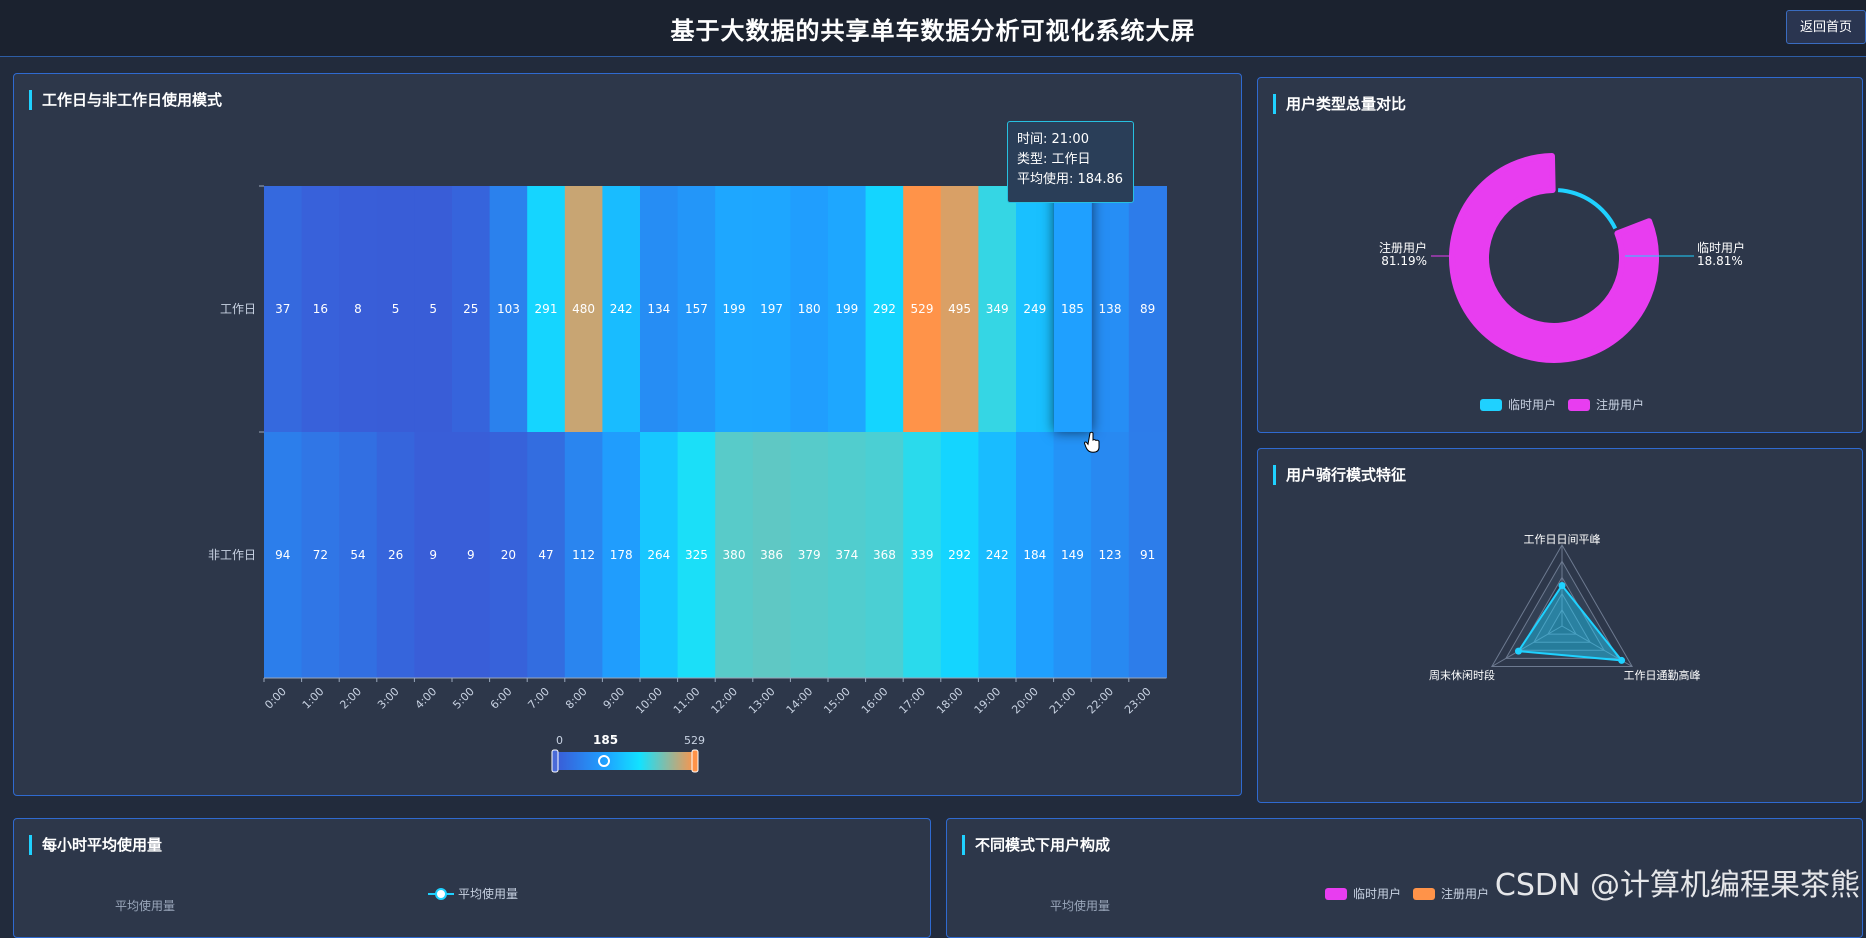 Image resolution: width=1866 pixels, height=938 pixels. What do you see at coordinates (238, 309) in the screenshot?
I see `y-axis-label: 工作日` at bounding box center [238, 309].